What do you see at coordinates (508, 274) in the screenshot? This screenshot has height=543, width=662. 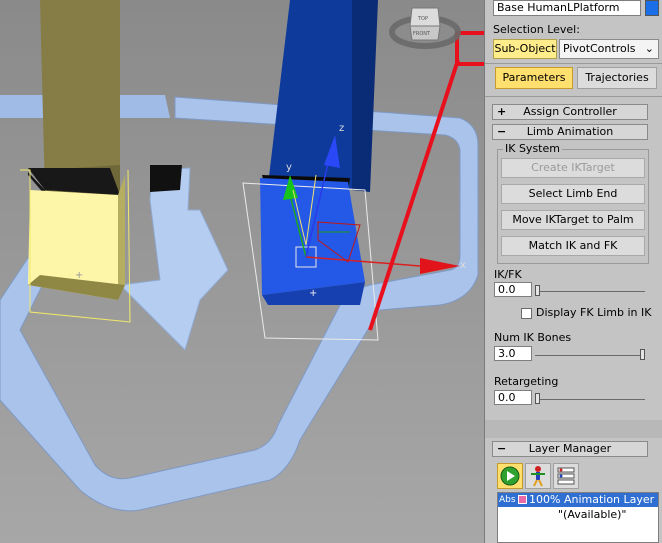 I see `ikfk-label: IK/FK` at bounding box center [508, 274].